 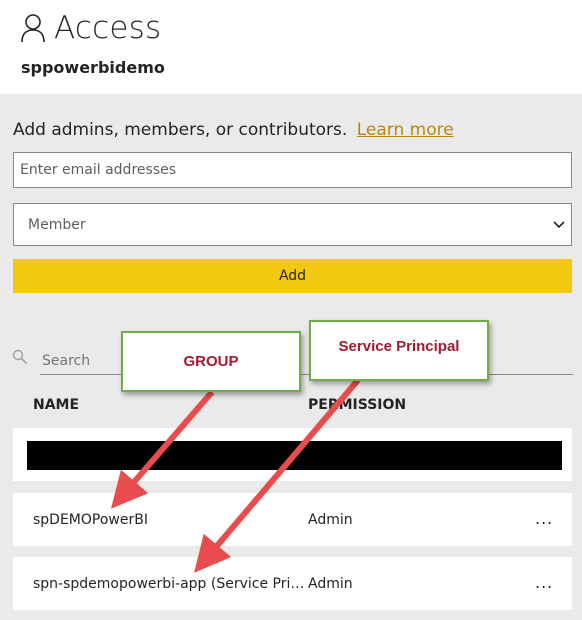 I want to click on page-title: Access, so click(x=108, y=28).